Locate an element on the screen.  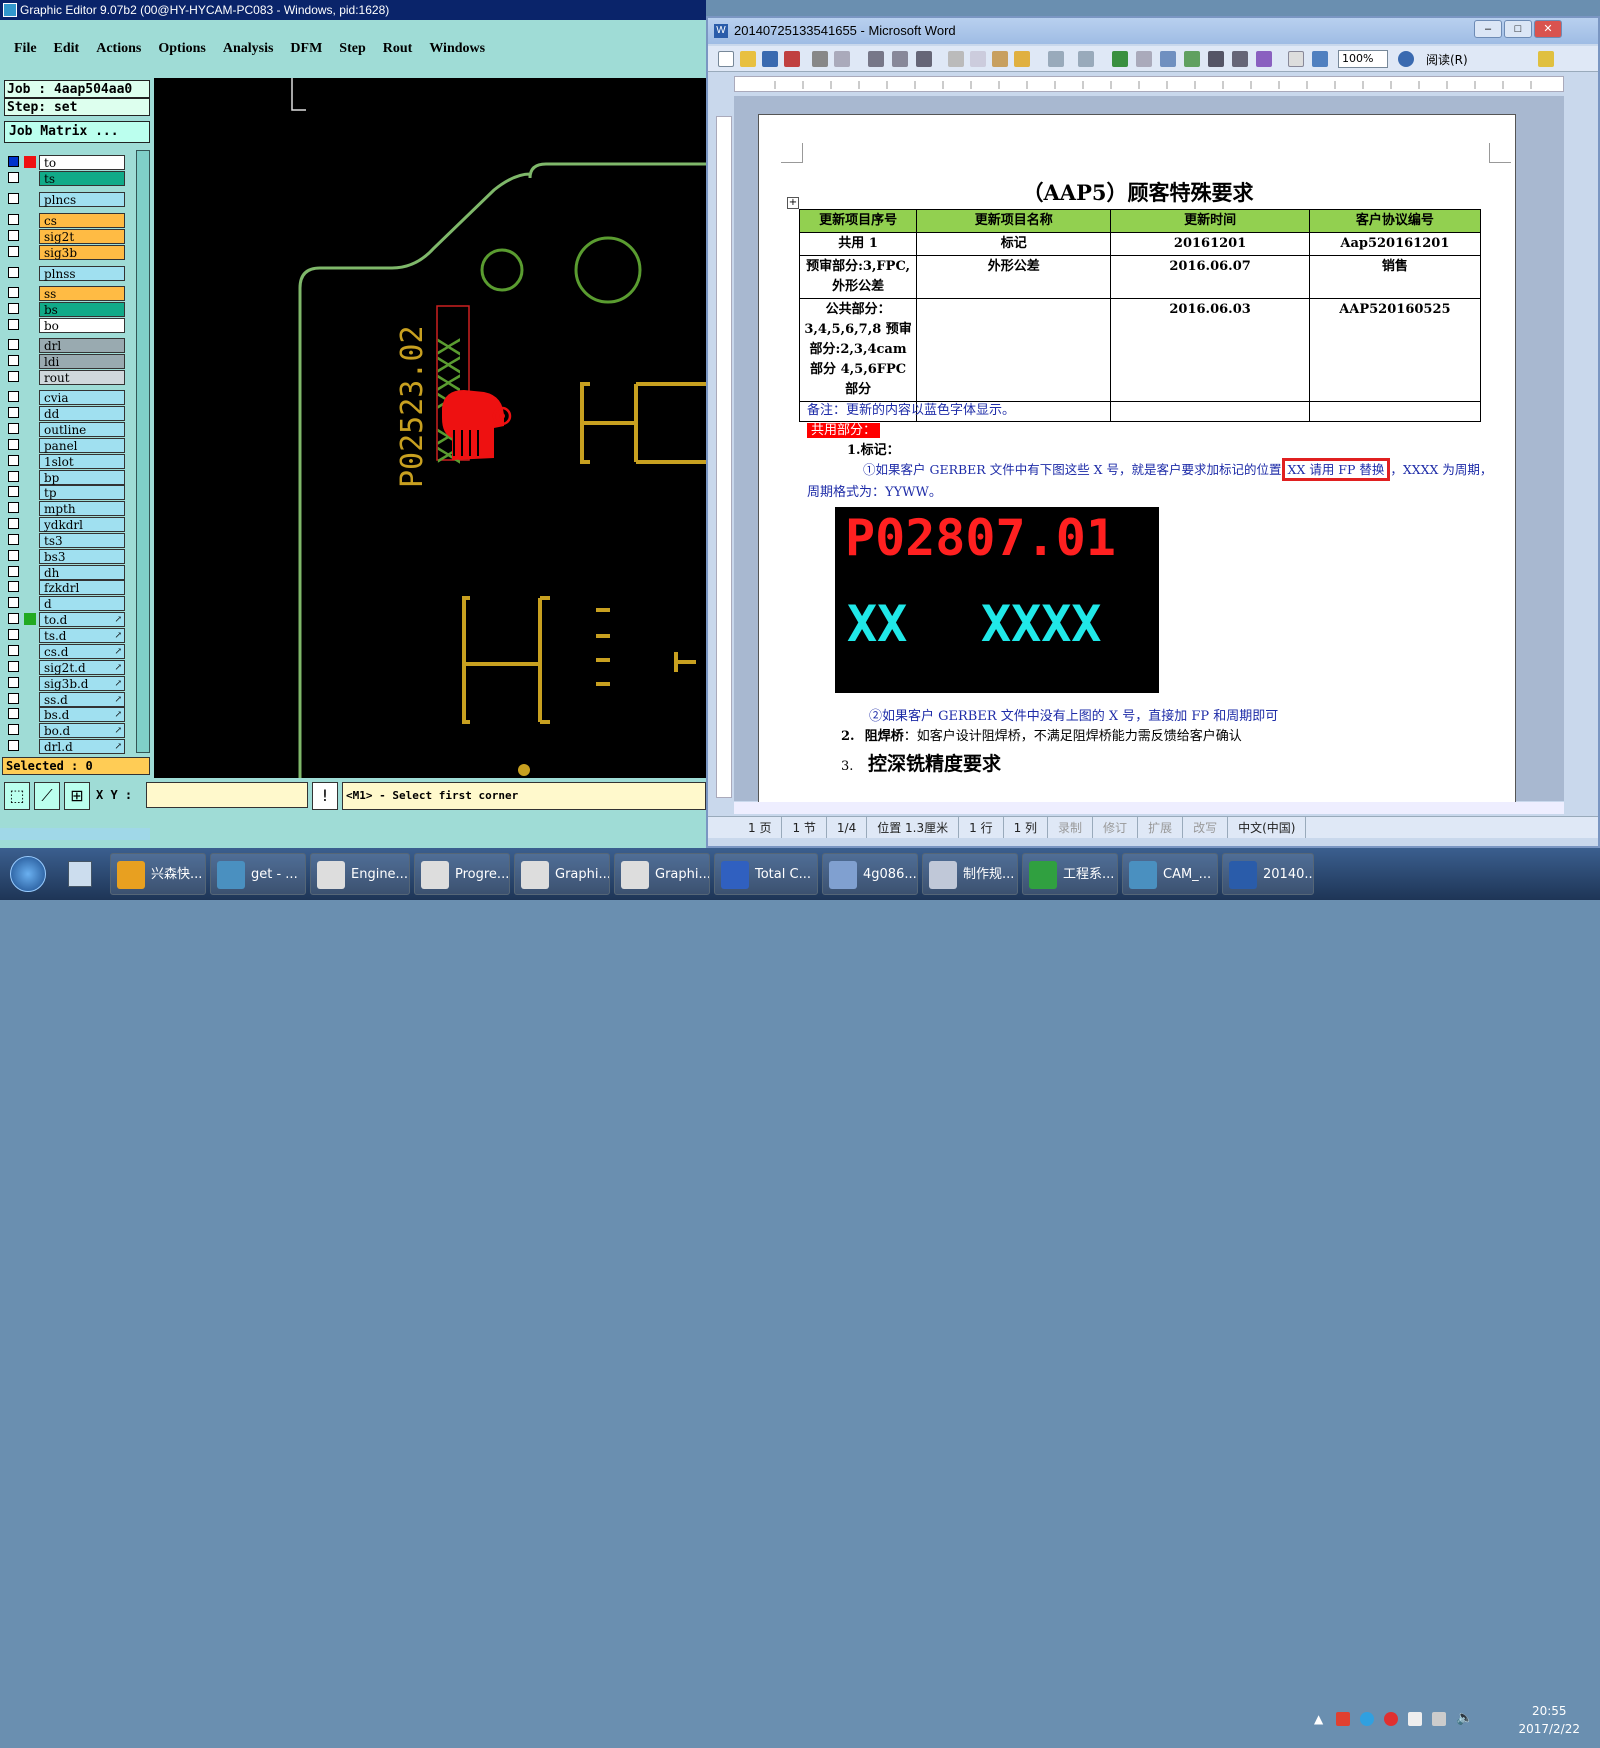
layer-row: ldi is located at coordinates (65, 361).